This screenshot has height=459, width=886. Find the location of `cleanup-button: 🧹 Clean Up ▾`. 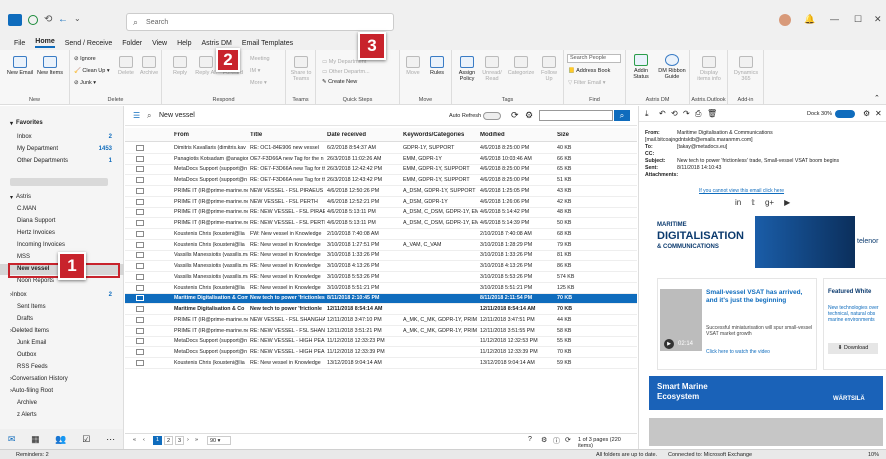

cleanup-button: 🧹 Clean Up ▾ is located at coordinates (92, 71).